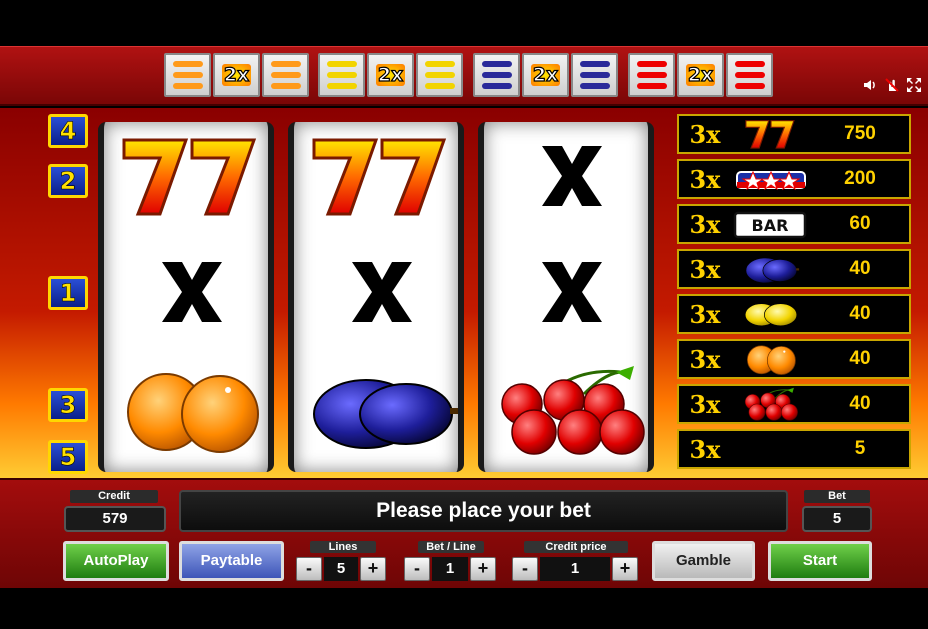  What do you see at coordinates (373, 569) in the screenshot?
I see `lines-plus-button: +` at bounding box center [373, 569].